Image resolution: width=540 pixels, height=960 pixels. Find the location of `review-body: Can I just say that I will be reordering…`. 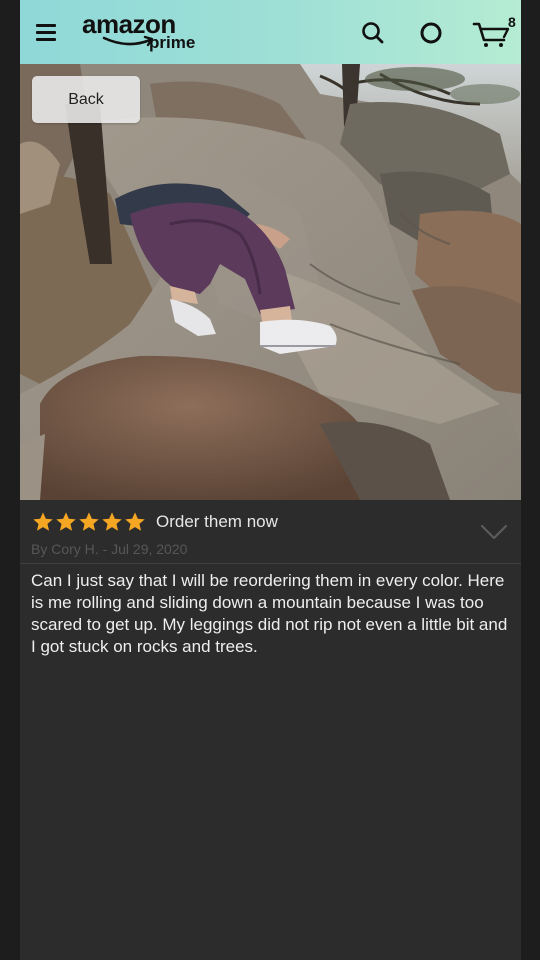

review-body: Can I just say that I will be reordering… is located at coordinates (269, 613).